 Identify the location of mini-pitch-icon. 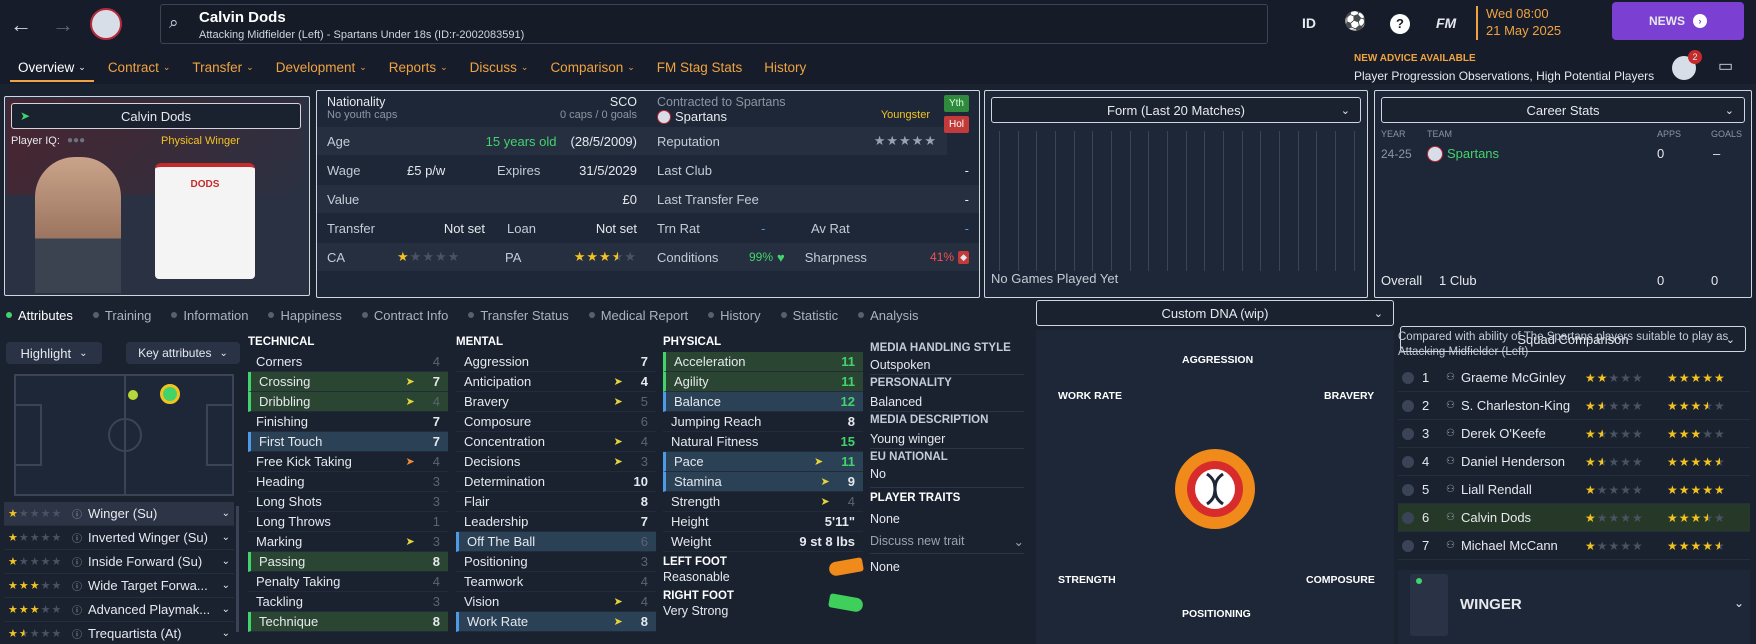
(1429, 605).